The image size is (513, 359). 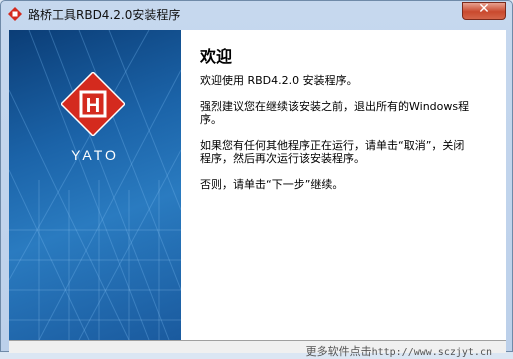 What do you see at coordinates (256, 15) in the screenshot?
I see `title-bar: 路桥工具RBD4.2.0安装程序 ✕` at bounding box center [256, 15].